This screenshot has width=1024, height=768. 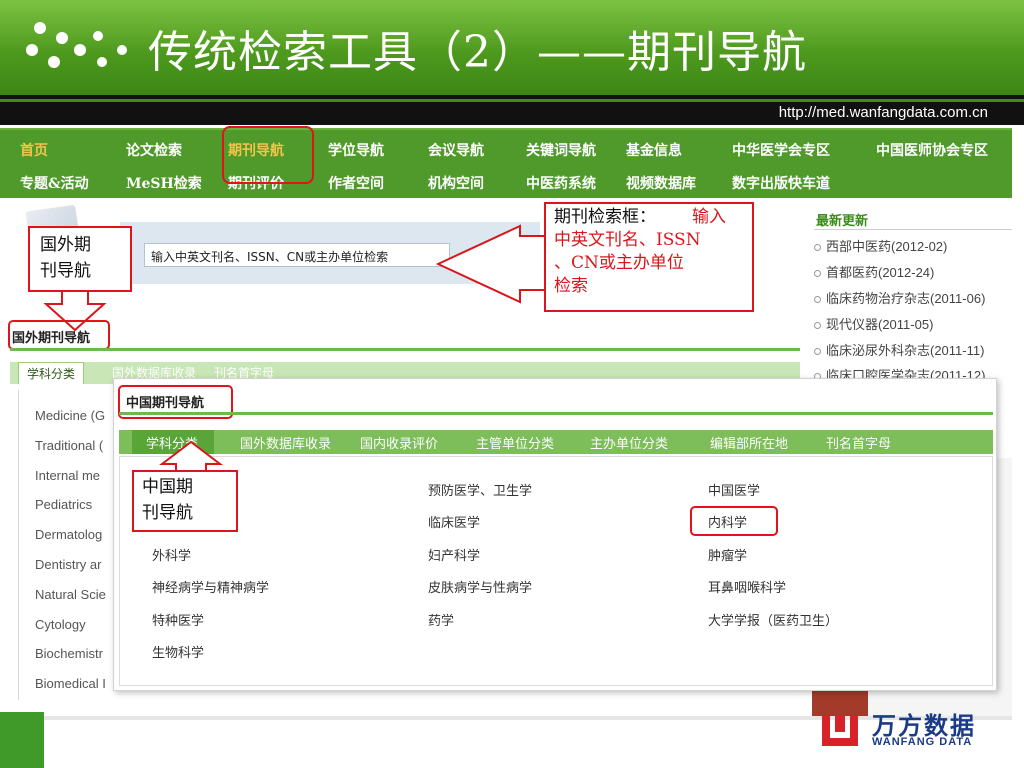 I want to click on foreign-subject-item: Biochemistr, so click(x=69, y=653).